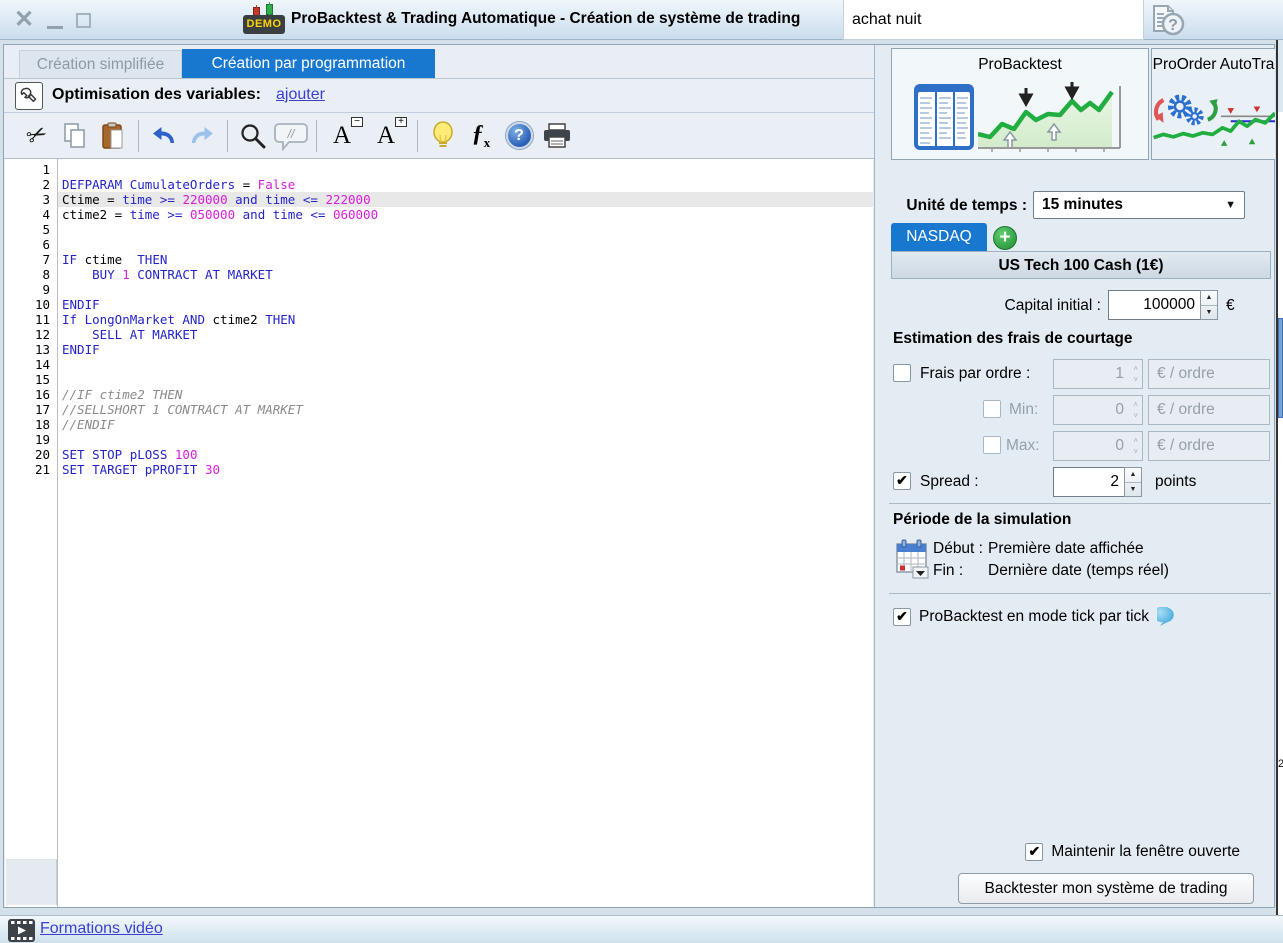 This screenshot has height=943, width=1283. What do you see at coordinates (1038, 549) in the screenshot?
I see `period-start: Début : Première date affichée` at bounding box center [1038, 549].